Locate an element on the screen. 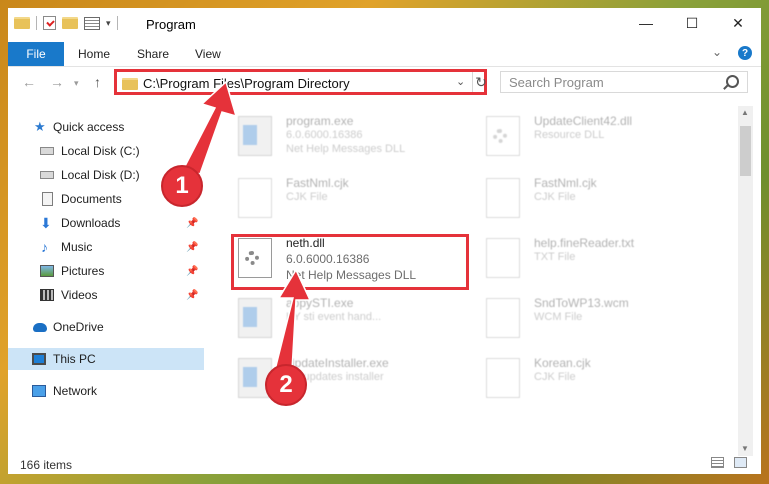 Image resolution: width=769 pixels, height=484 pixels. callout-arrows is located at coordinates (246, 225).